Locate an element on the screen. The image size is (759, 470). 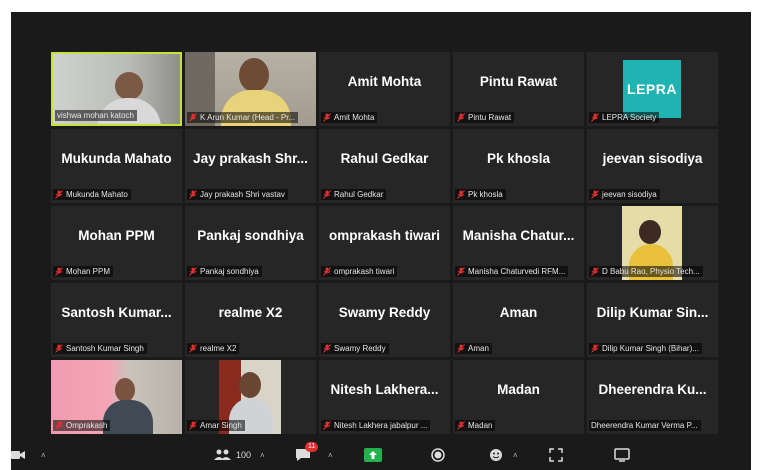
participant-name-label: Amit Mohta is located at coordinates (349, 117).